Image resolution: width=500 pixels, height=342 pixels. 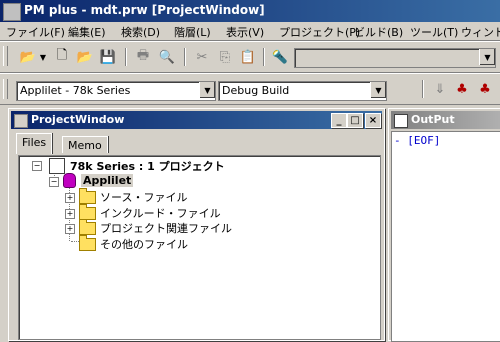 I want to click on maximize-icon: □, so click(x=355, y=120).